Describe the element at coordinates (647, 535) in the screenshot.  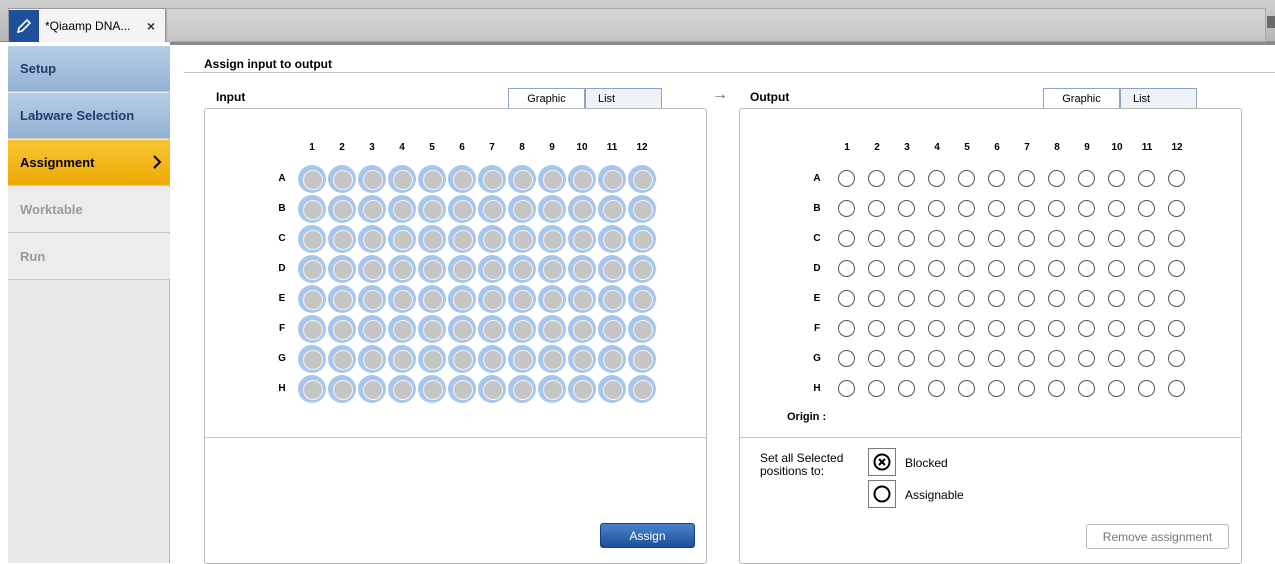
I see `assign-button: Assign` at that location.